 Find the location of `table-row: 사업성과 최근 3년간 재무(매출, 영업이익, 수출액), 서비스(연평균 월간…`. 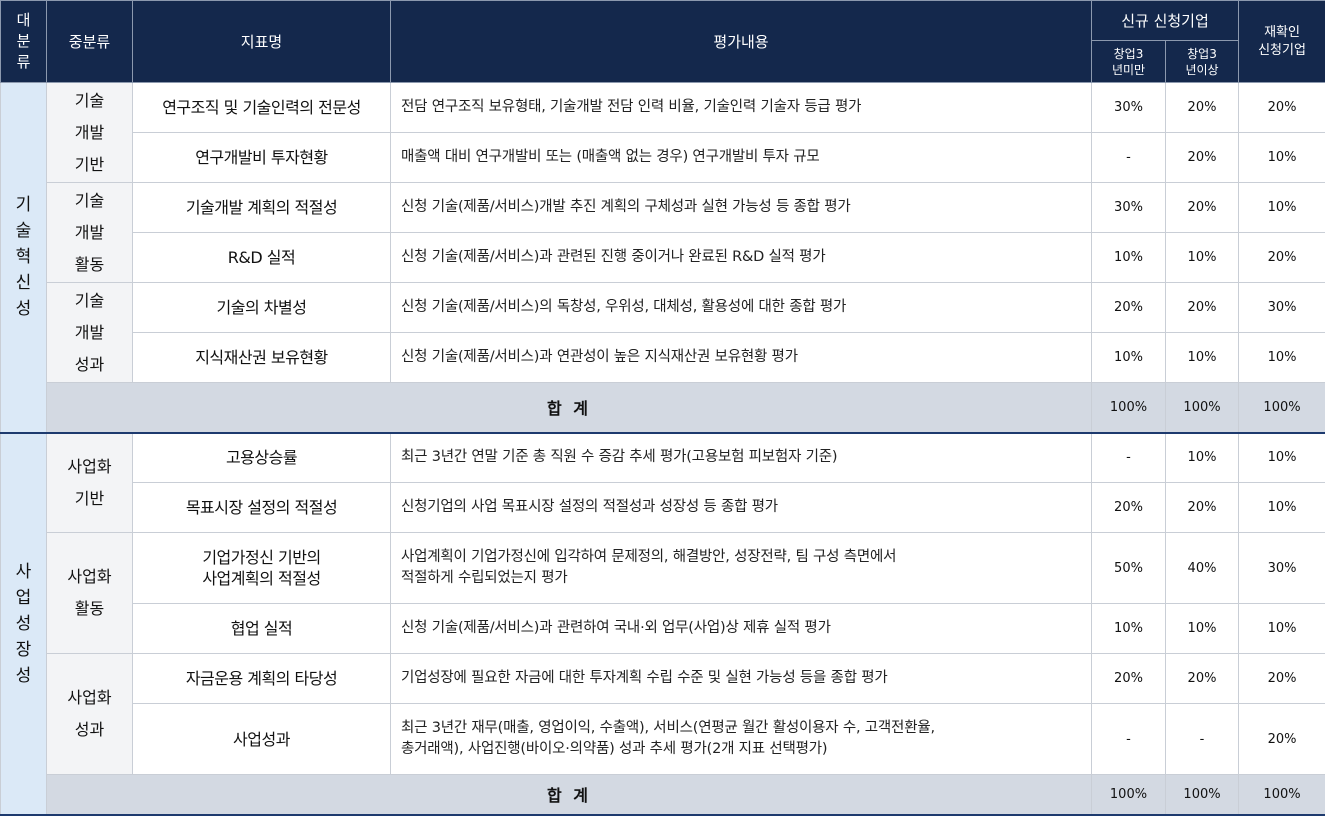

table-row: 사업성과 최근 3년간 재무(매출, 영업이익, 수출액), 서비스(연평균 월간… is located at coordinates (663, 739).